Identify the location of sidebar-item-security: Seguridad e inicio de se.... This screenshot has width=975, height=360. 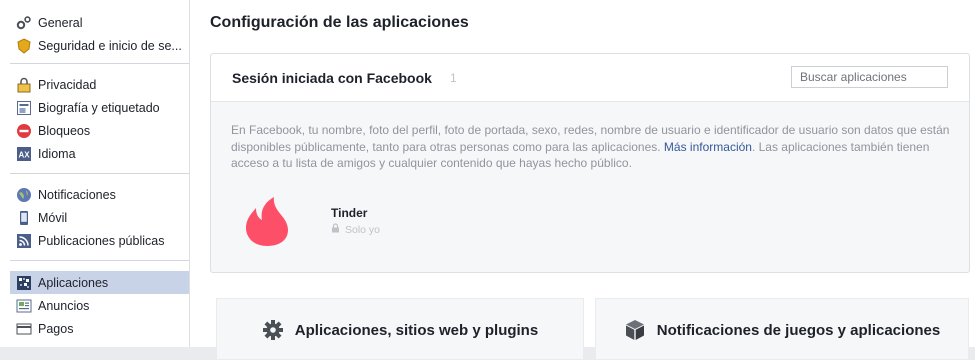
(94, 45).